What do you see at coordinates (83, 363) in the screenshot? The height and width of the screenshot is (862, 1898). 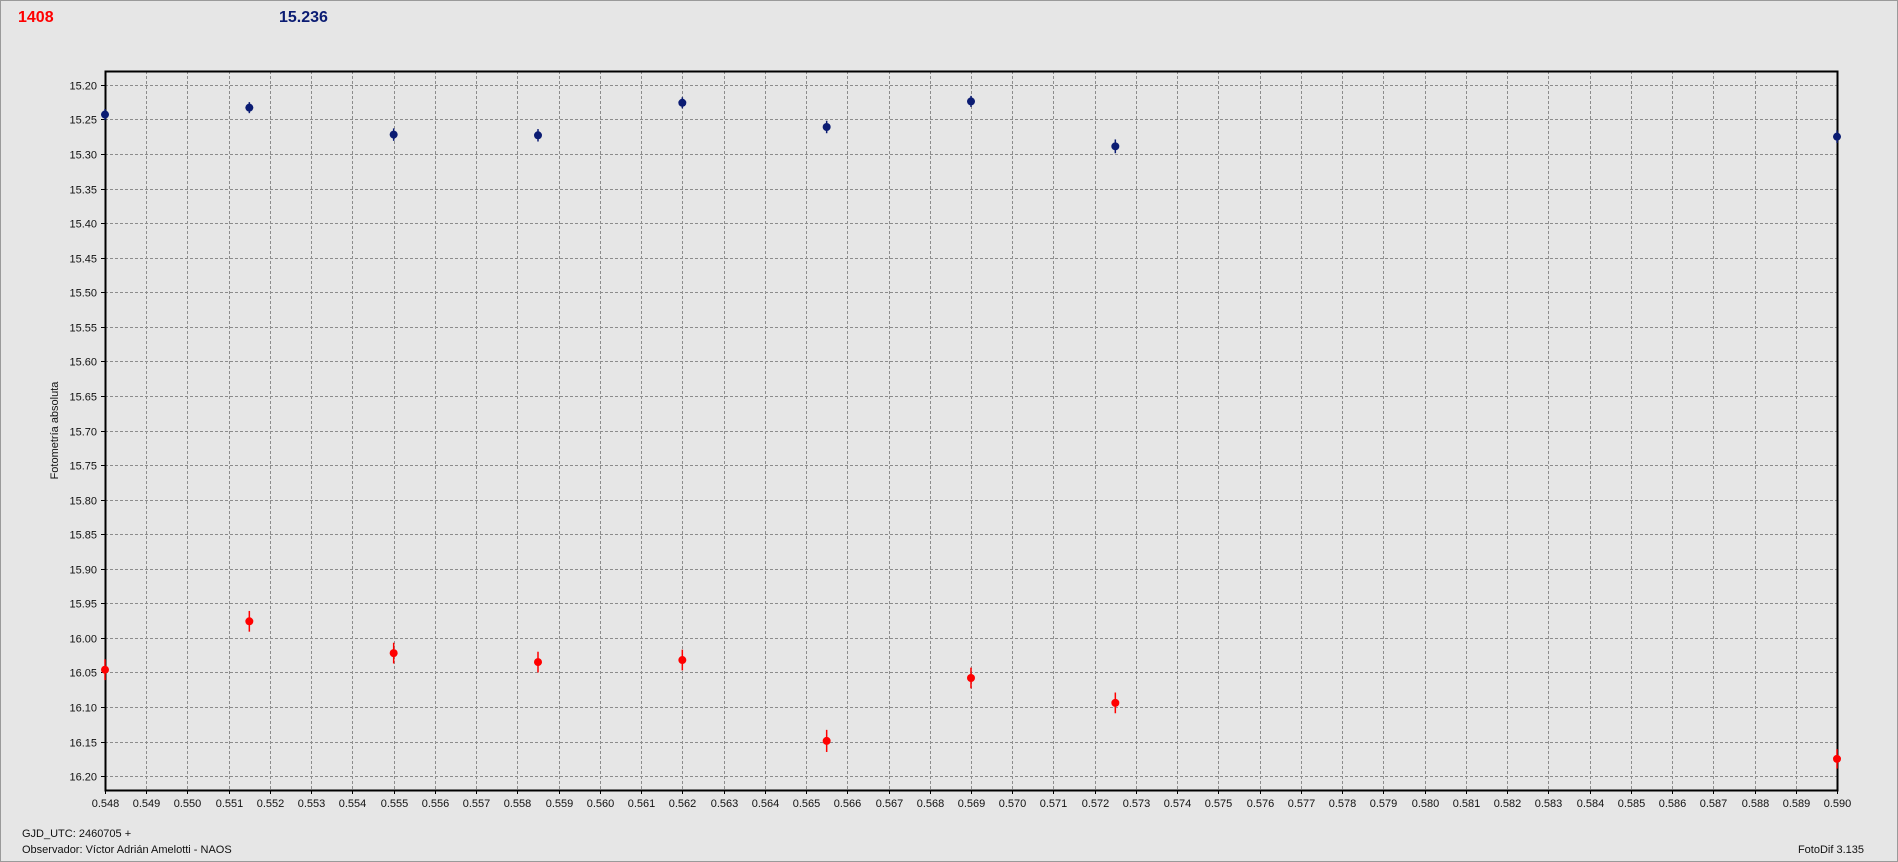 I see `y-tick-label: 15.60` at bounding box center [83, 363].